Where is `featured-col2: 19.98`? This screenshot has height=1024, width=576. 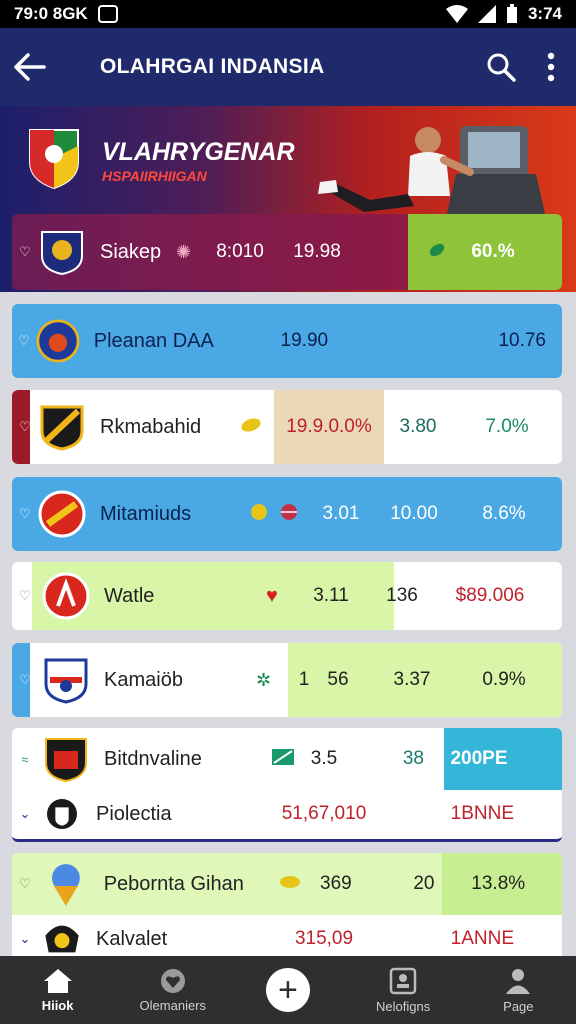
featured-col2: 19.98 is located at coordinates (317, 251).